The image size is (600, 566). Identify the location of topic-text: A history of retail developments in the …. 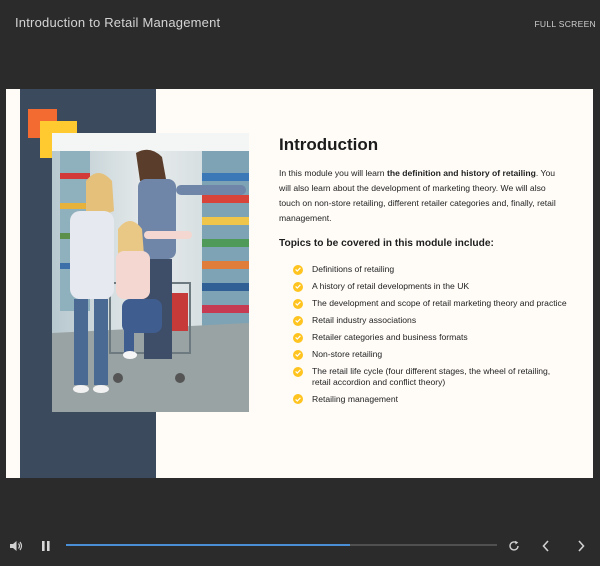
(391, 286).